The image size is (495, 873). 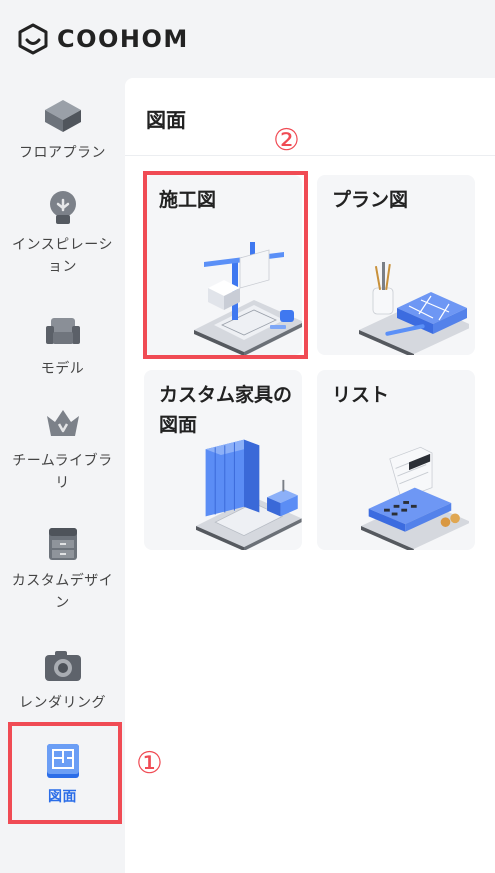 I want to click on sidebar-item-label: インスピレーション, so click(x=62, y=256).